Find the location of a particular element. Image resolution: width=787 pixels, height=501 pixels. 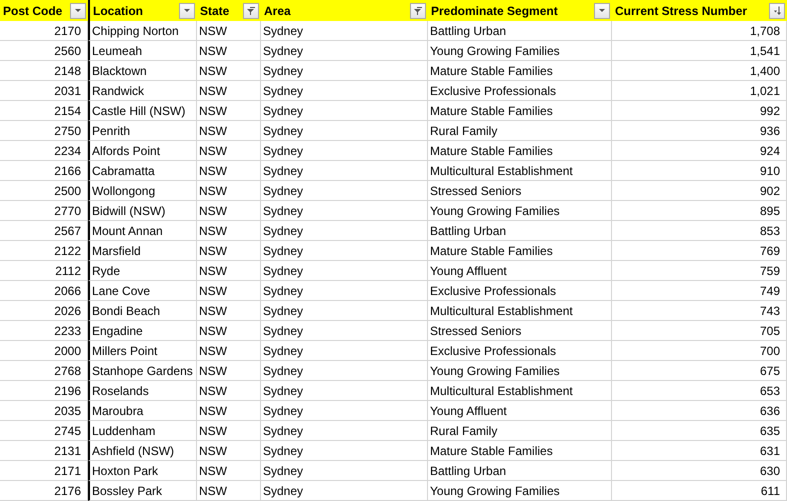

table-cell: 924 is located at coordinates (699, 151).